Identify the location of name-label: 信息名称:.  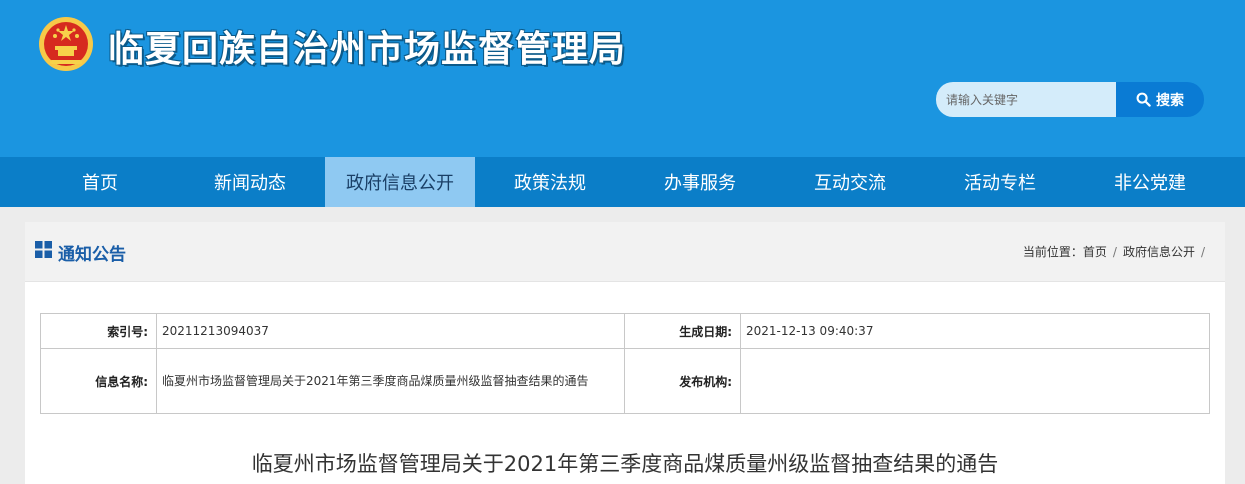
(98, 381).